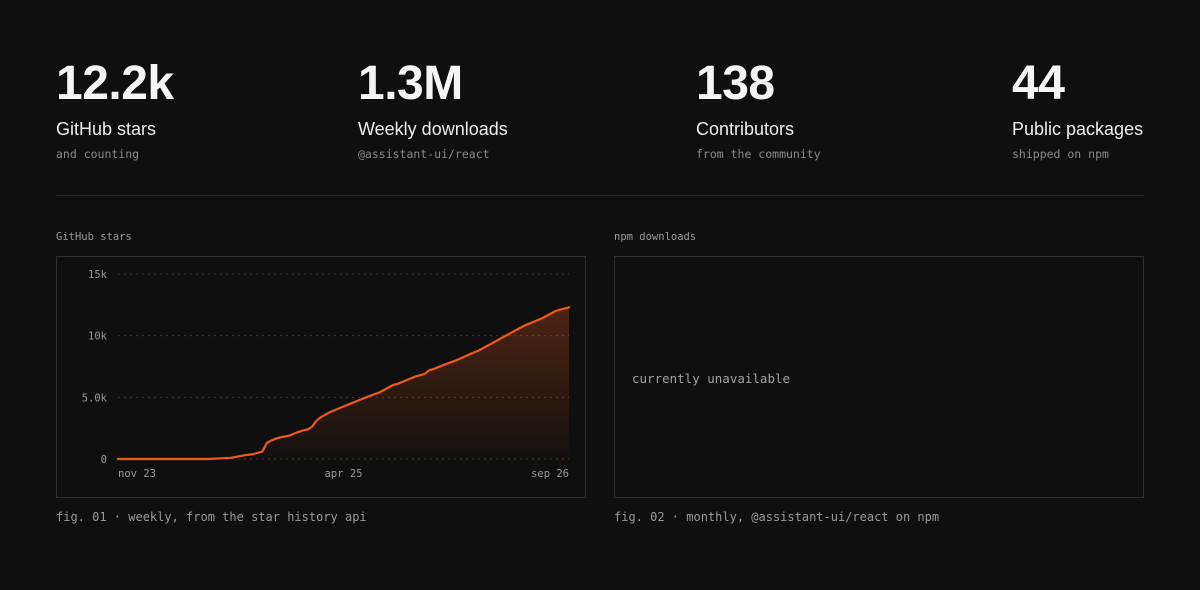  Describe the element at coordinates (410, 83) in the screenshot. I see `stat-value: 1.3M` at that location.